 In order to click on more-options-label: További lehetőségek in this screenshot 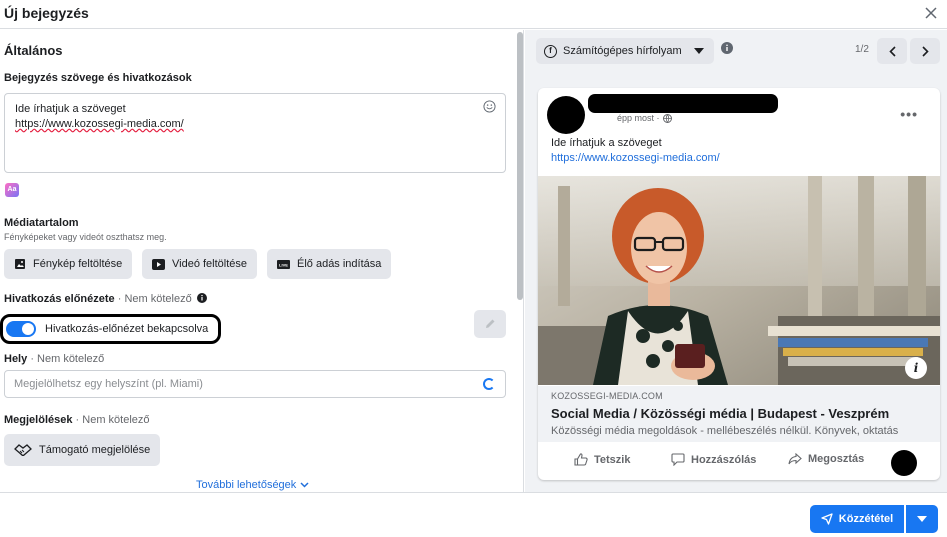, I will do `click(246, 485)`.